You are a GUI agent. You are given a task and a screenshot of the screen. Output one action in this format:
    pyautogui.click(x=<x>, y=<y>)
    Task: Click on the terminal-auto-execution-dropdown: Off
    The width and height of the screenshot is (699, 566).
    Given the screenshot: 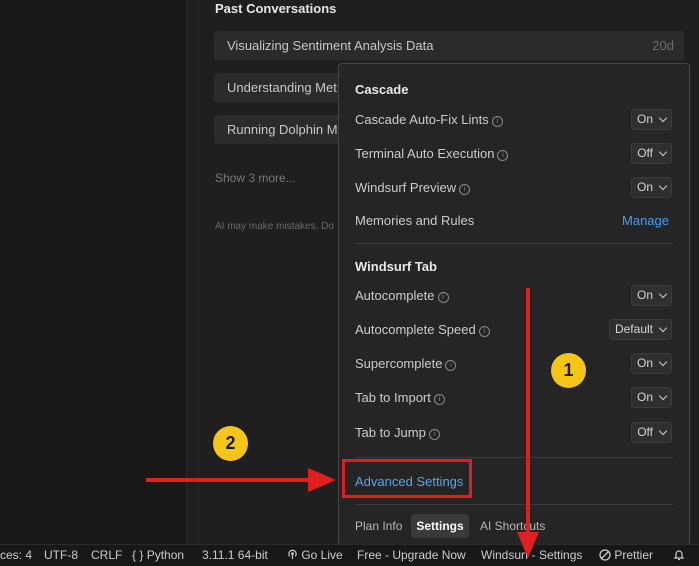 What is the action you would take?
    pyautogui.click(x=651, y=153)
    